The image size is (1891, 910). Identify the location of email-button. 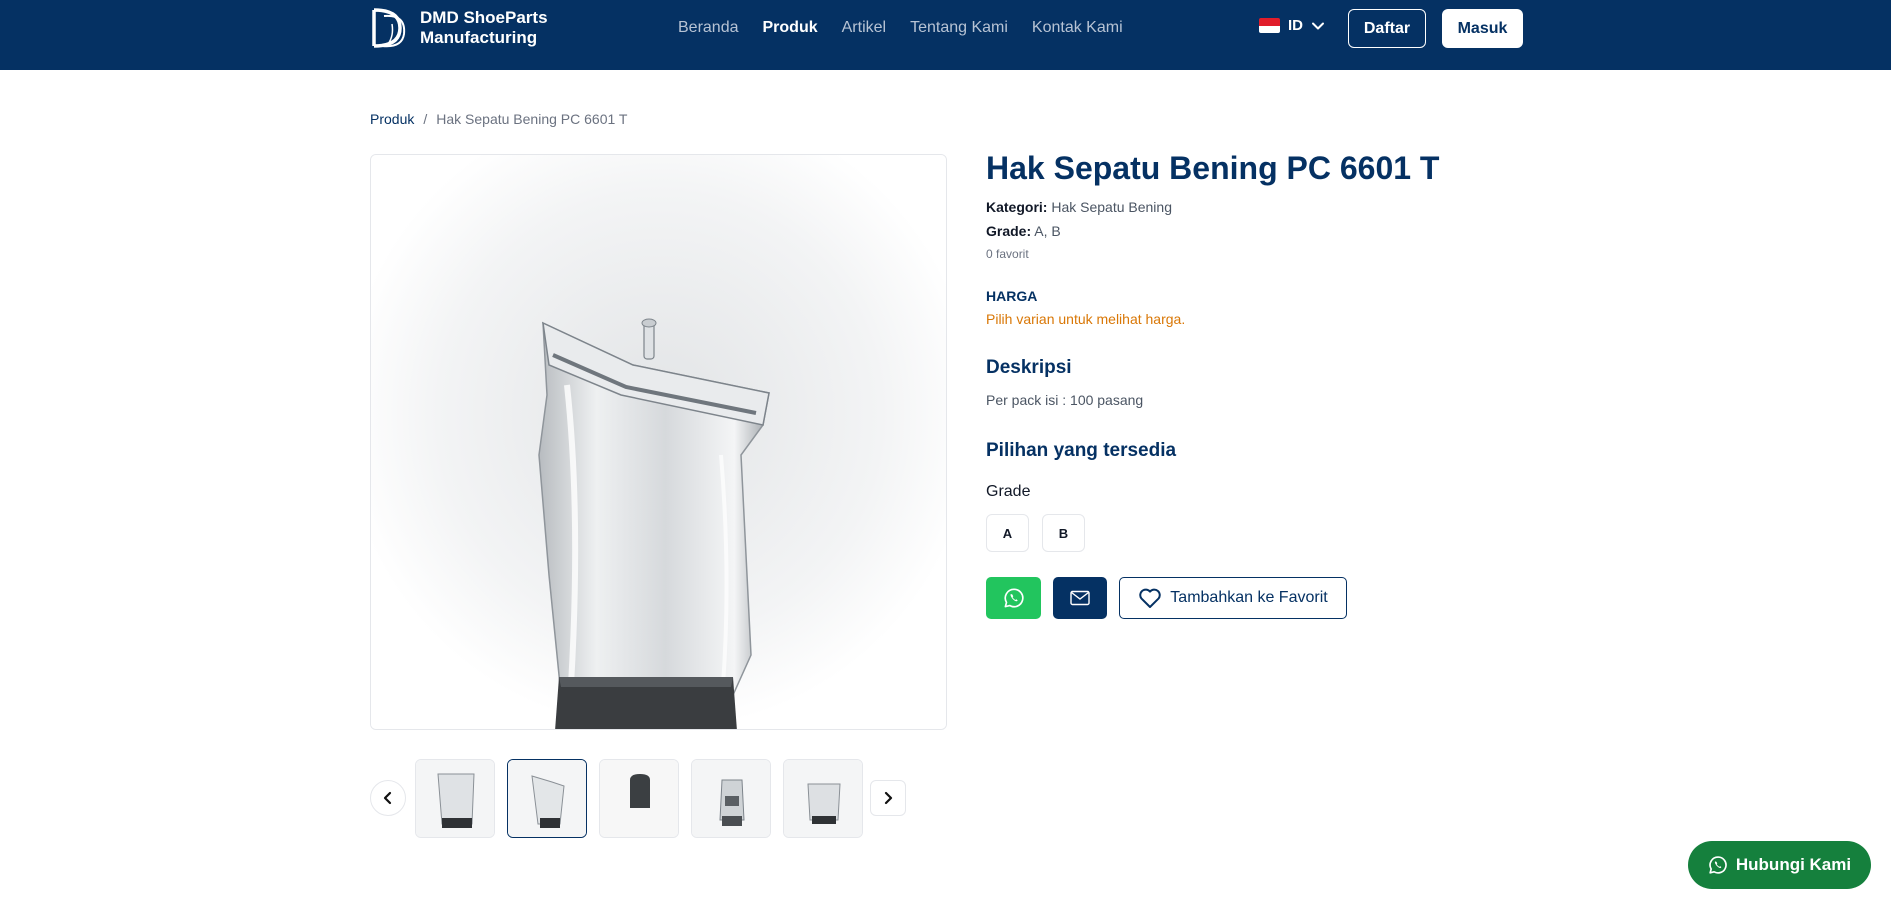
(1080, 598).